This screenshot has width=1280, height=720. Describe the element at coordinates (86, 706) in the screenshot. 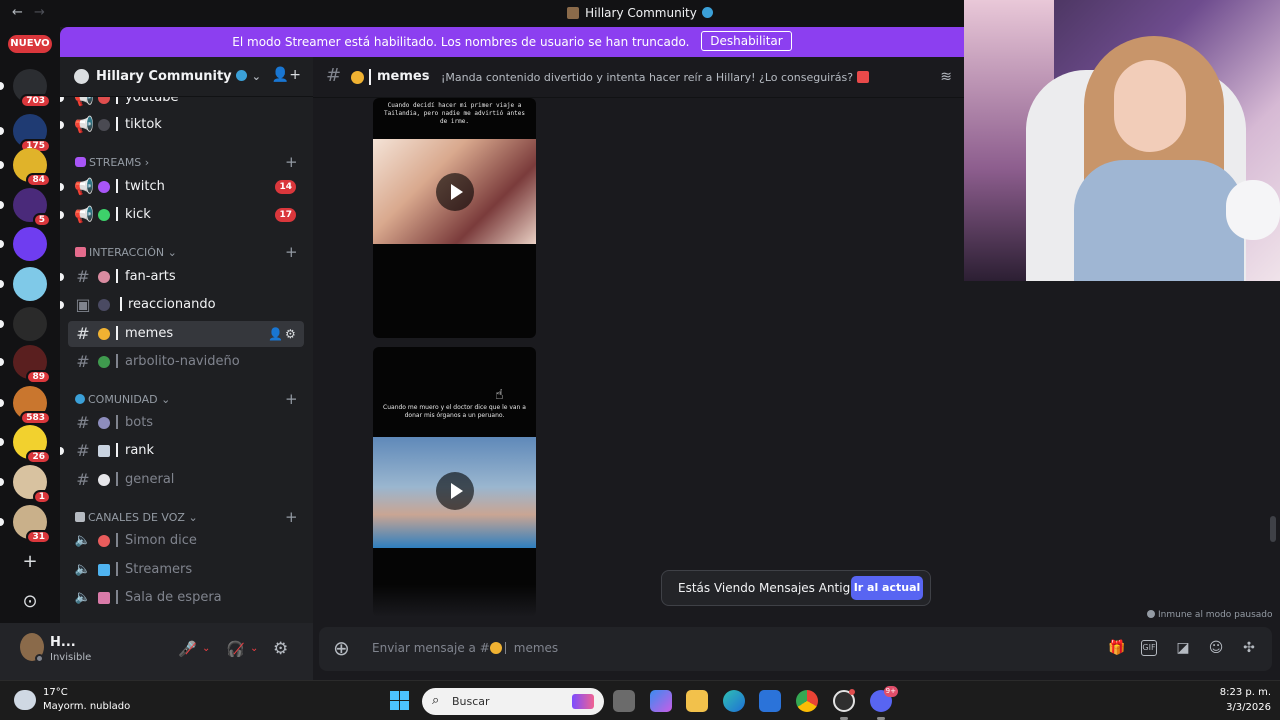

I see `weather-description: Mayorm. nublado` at that location.